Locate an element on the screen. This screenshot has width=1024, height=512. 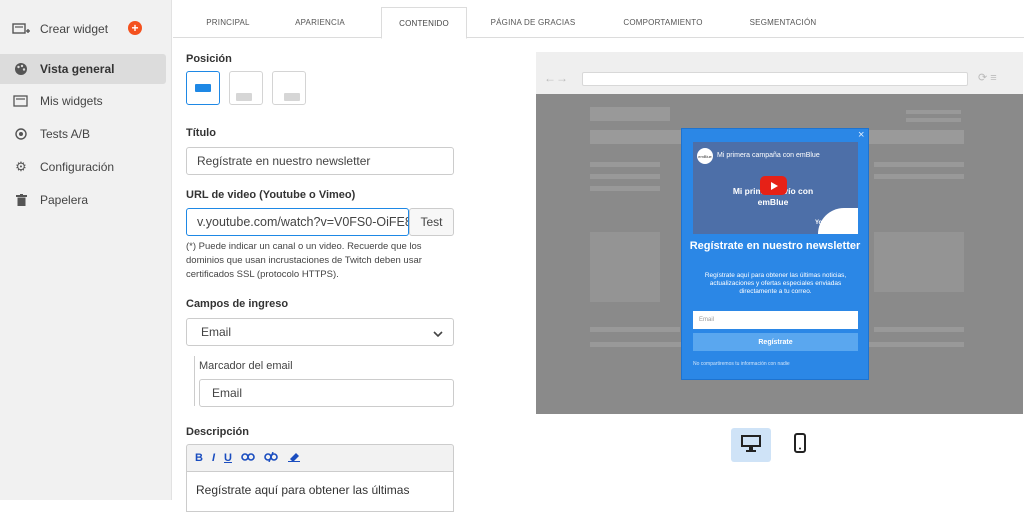
create-plus-icon: + is located at coordinates (135, 28).